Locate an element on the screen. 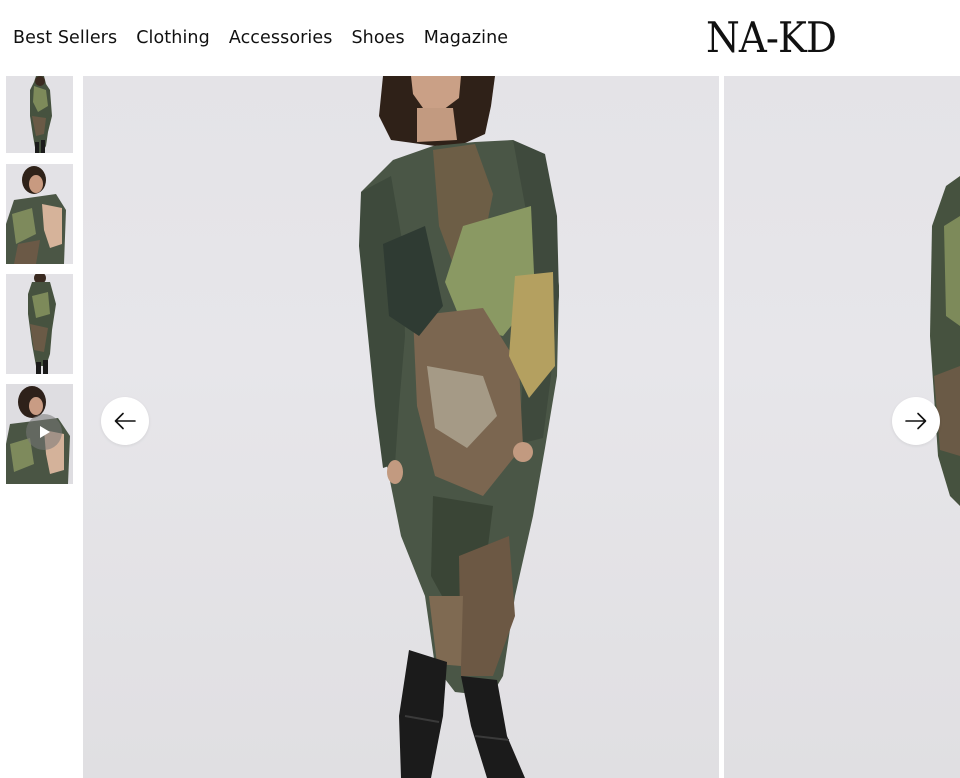  play-button is located at coordinates (44, 432).